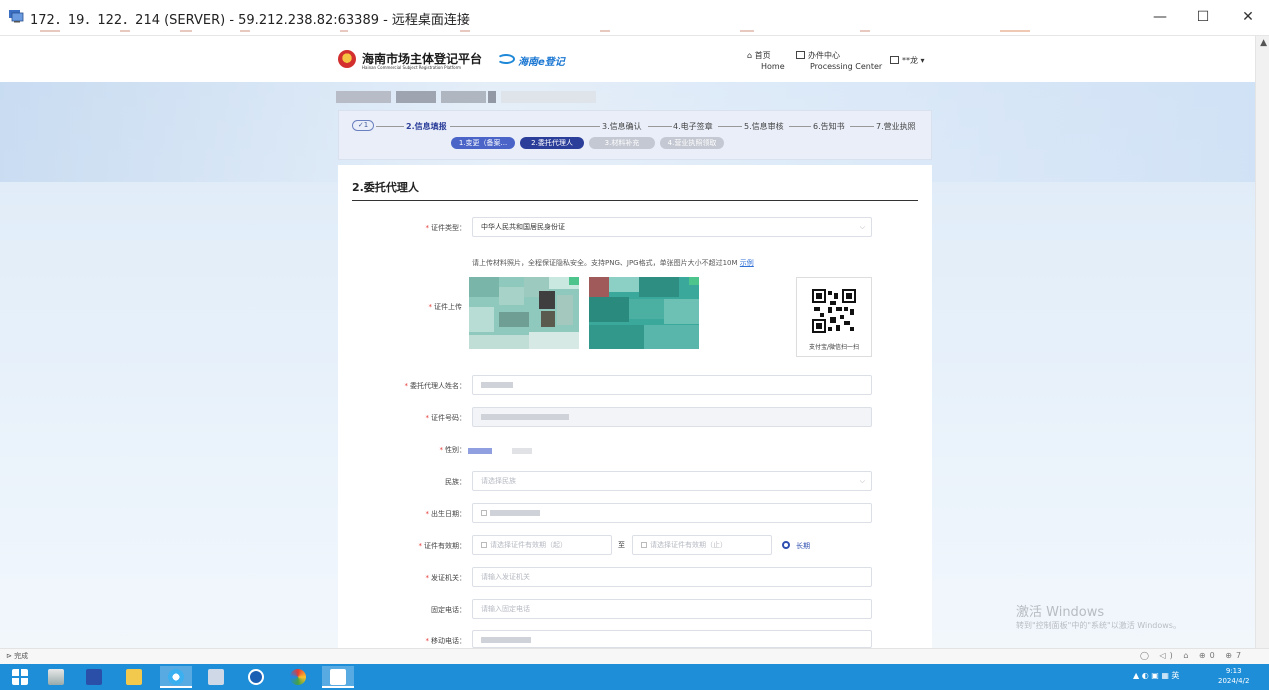  Describe the element at coordinates (824, 55) in the screenshot. I see `nav-processing-cn: 办件中心` at that location.